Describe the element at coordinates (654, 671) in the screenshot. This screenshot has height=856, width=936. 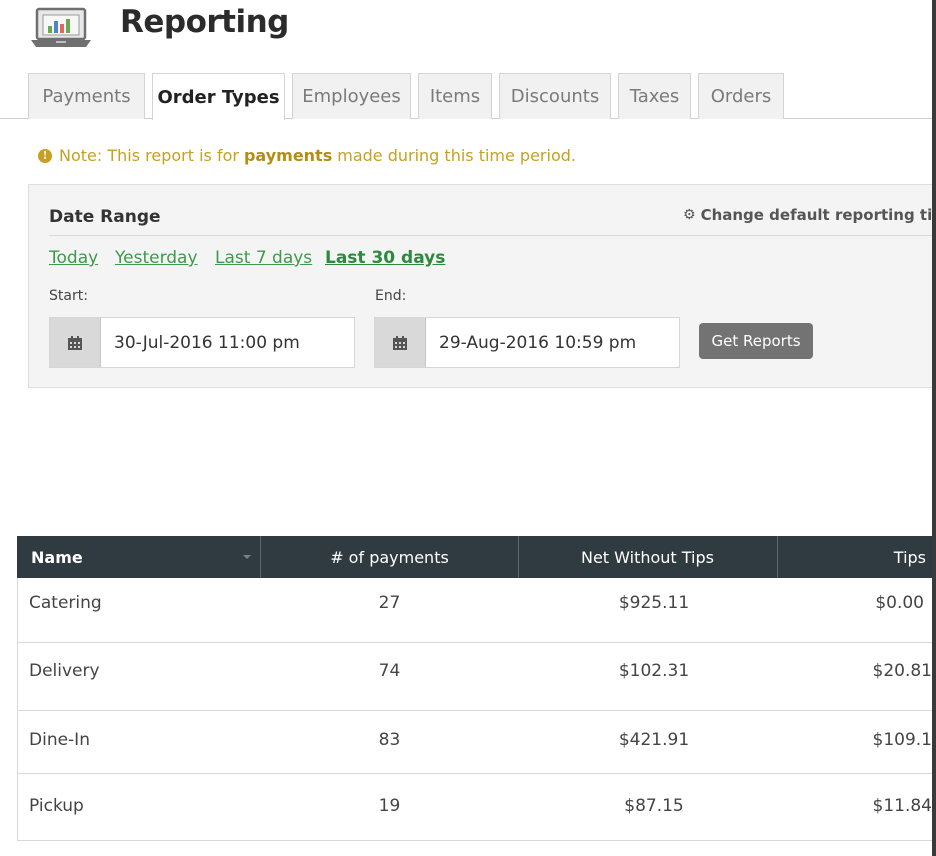
I see `cell-net-without-tips: $102.31` at that location.